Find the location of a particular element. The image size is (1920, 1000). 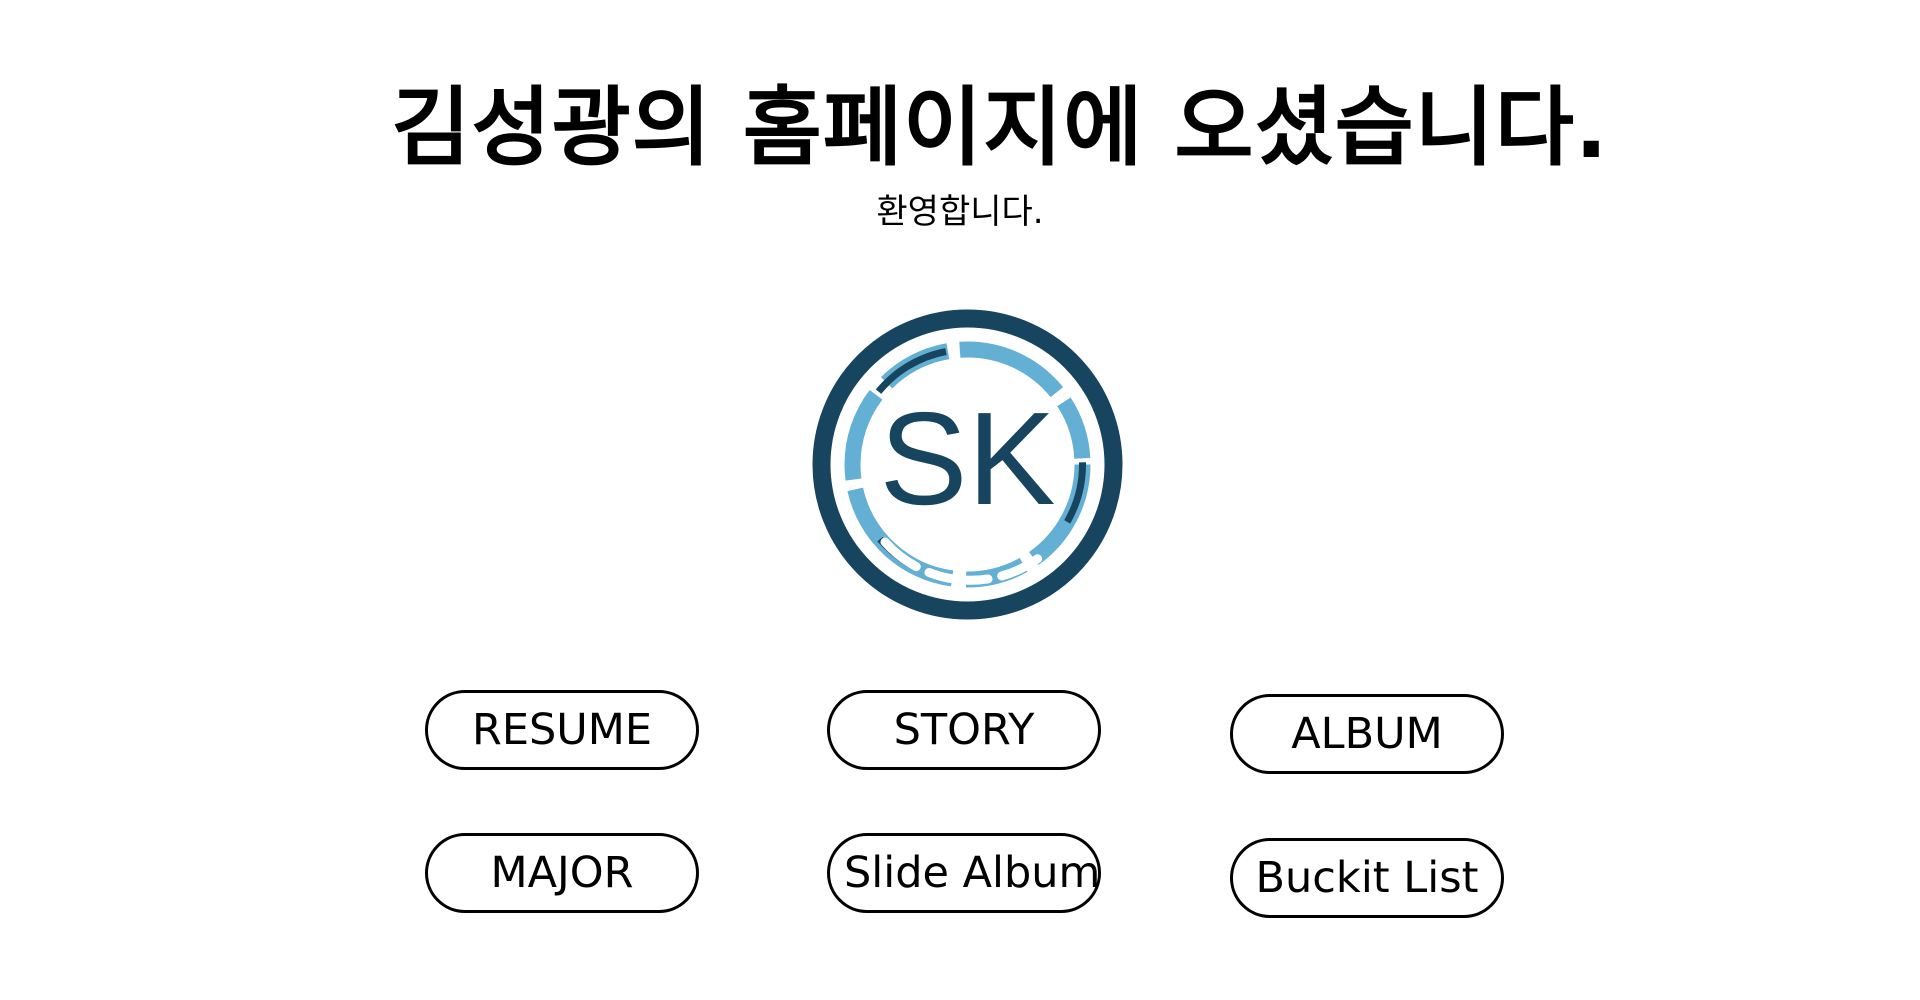

sk-logo: SK is located at coordinates (967, 464).